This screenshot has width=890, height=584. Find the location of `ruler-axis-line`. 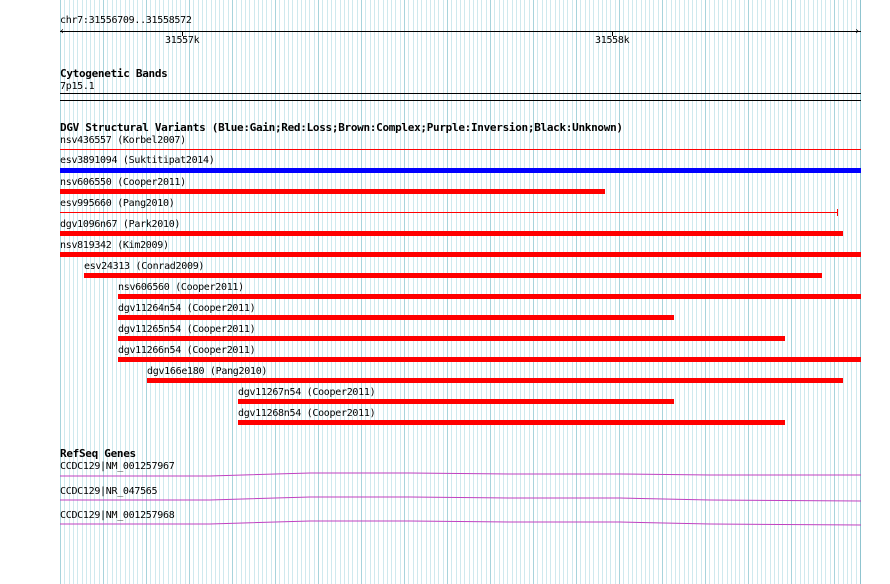

ruler-axis-line is located at coordinates (460, 31).